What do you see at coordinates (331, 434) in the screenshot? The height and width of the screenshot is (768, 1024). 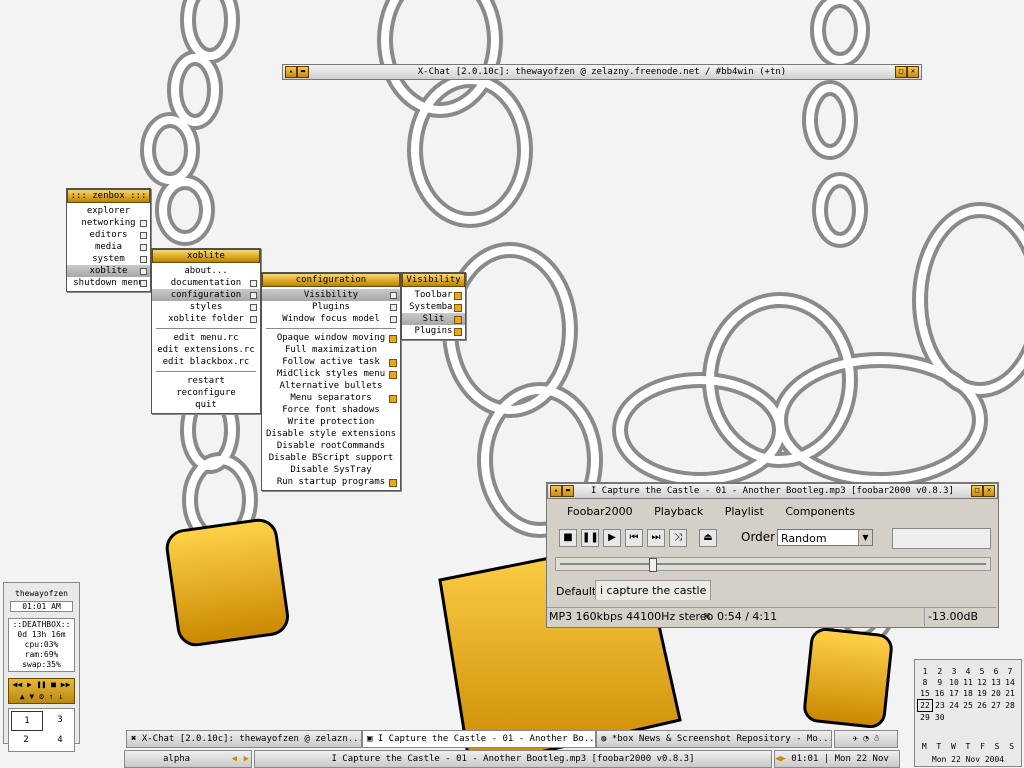 I see `menu-item-disable-style-extensions: Disable style extensions` at bounding box center [331, 434].